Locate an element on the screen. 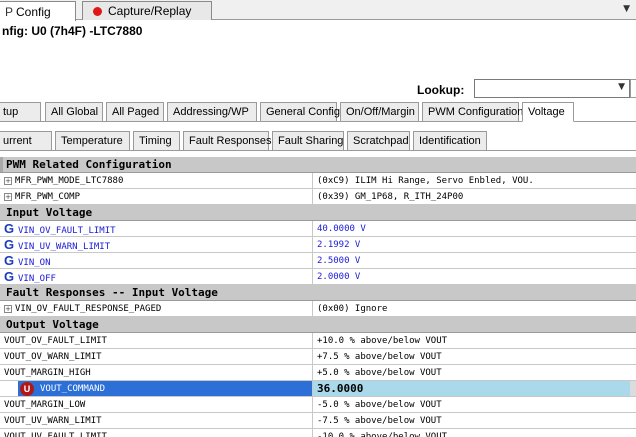  property-value: +5.0 % above/below VOUT is located at coordinates (474, 372).